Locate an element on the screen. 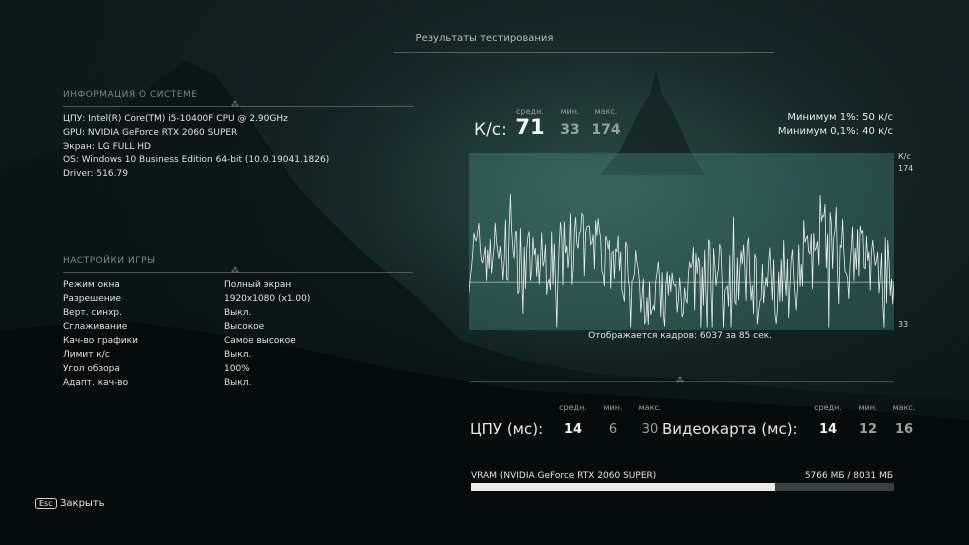 The image size is (969, 545). system-screen-line: Экран: LG FULL HD is located at coordinates (107, 147).